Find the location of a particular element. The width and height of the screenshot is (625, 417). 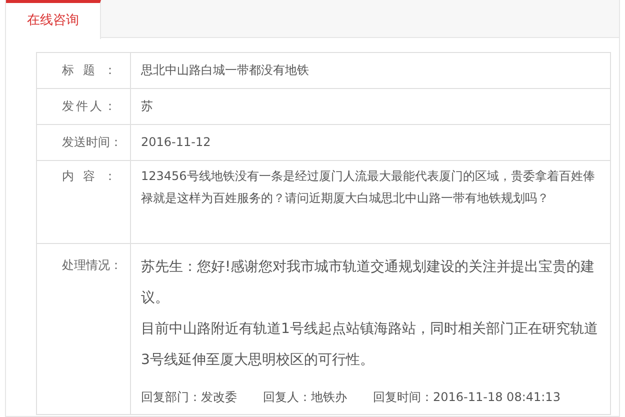

field-value: 123456号线地铁没有一条是经过厦门人流最大最能代表厦门的区域，贵委拿着百姓俸禄就是这样为百姓服务的？请问近期厦大白城思北中山路一带有地铁规划吗？ is located at coordinates (368, 187).